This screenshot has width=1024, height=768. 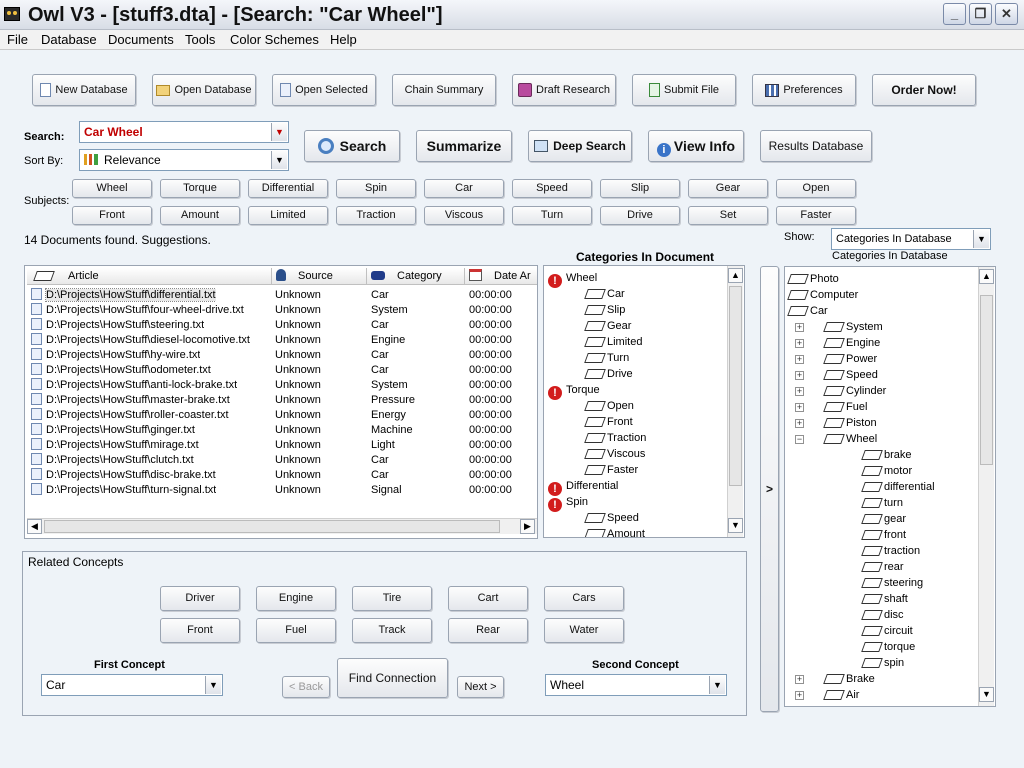 I want to click on scroll-left-icon: ◀, so click(x=34, y=526).